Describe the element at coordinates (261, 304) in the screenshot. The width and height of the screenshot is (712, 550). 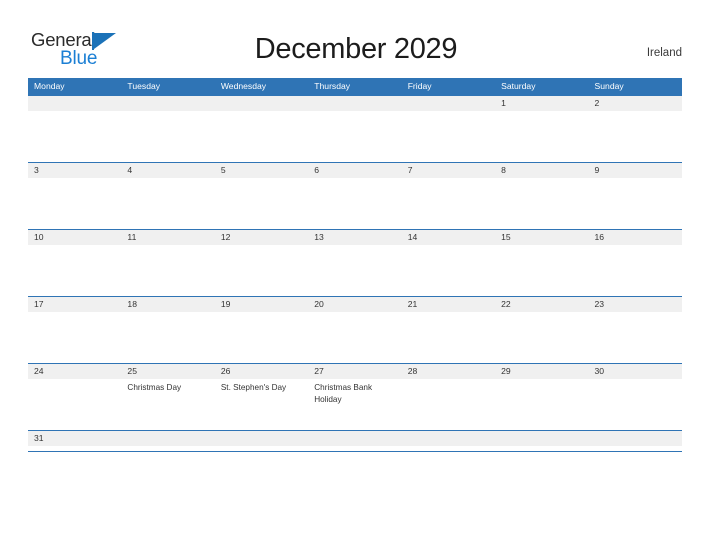
I see `day-number: 19` at that location.